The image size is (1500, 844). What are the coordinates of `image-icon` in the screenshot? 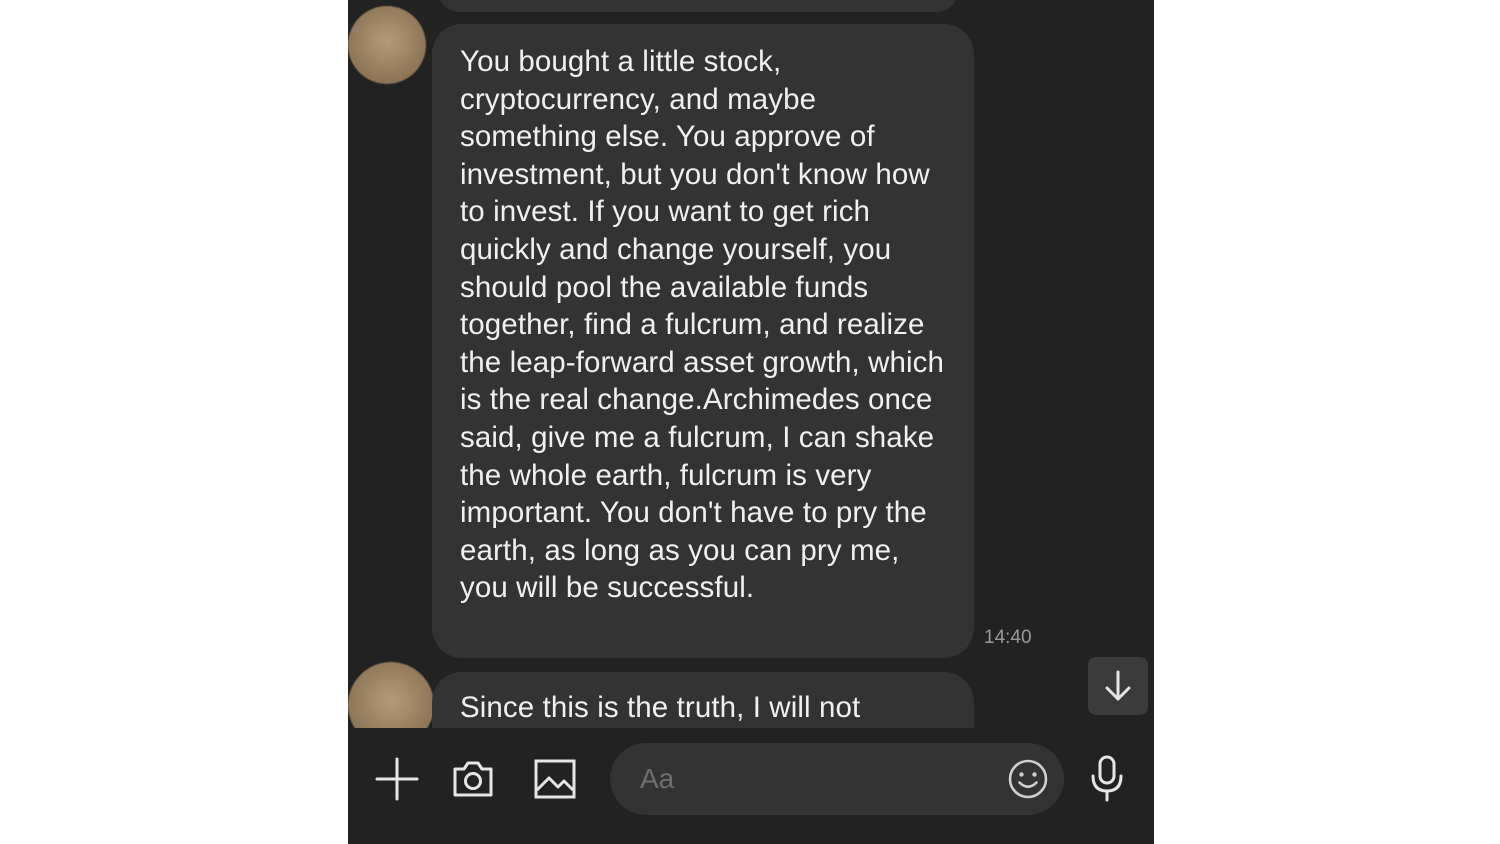 It's located at (555, 779).